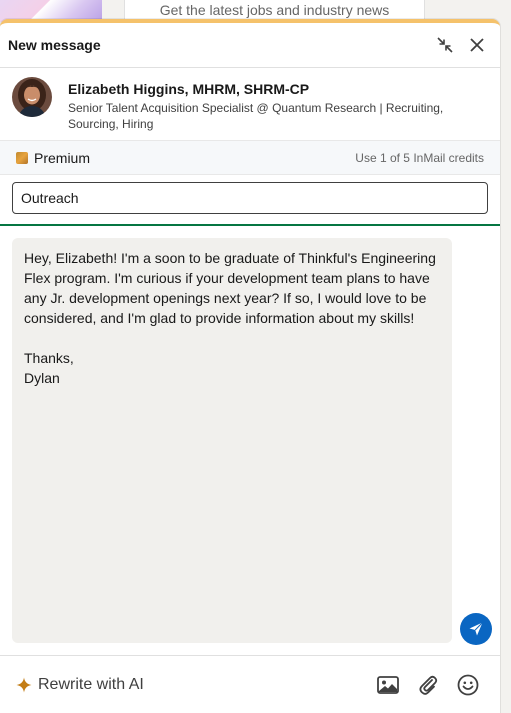 The height and width of the screenshot is (713, 511). I want to click on close-icon, so click(477, 45).